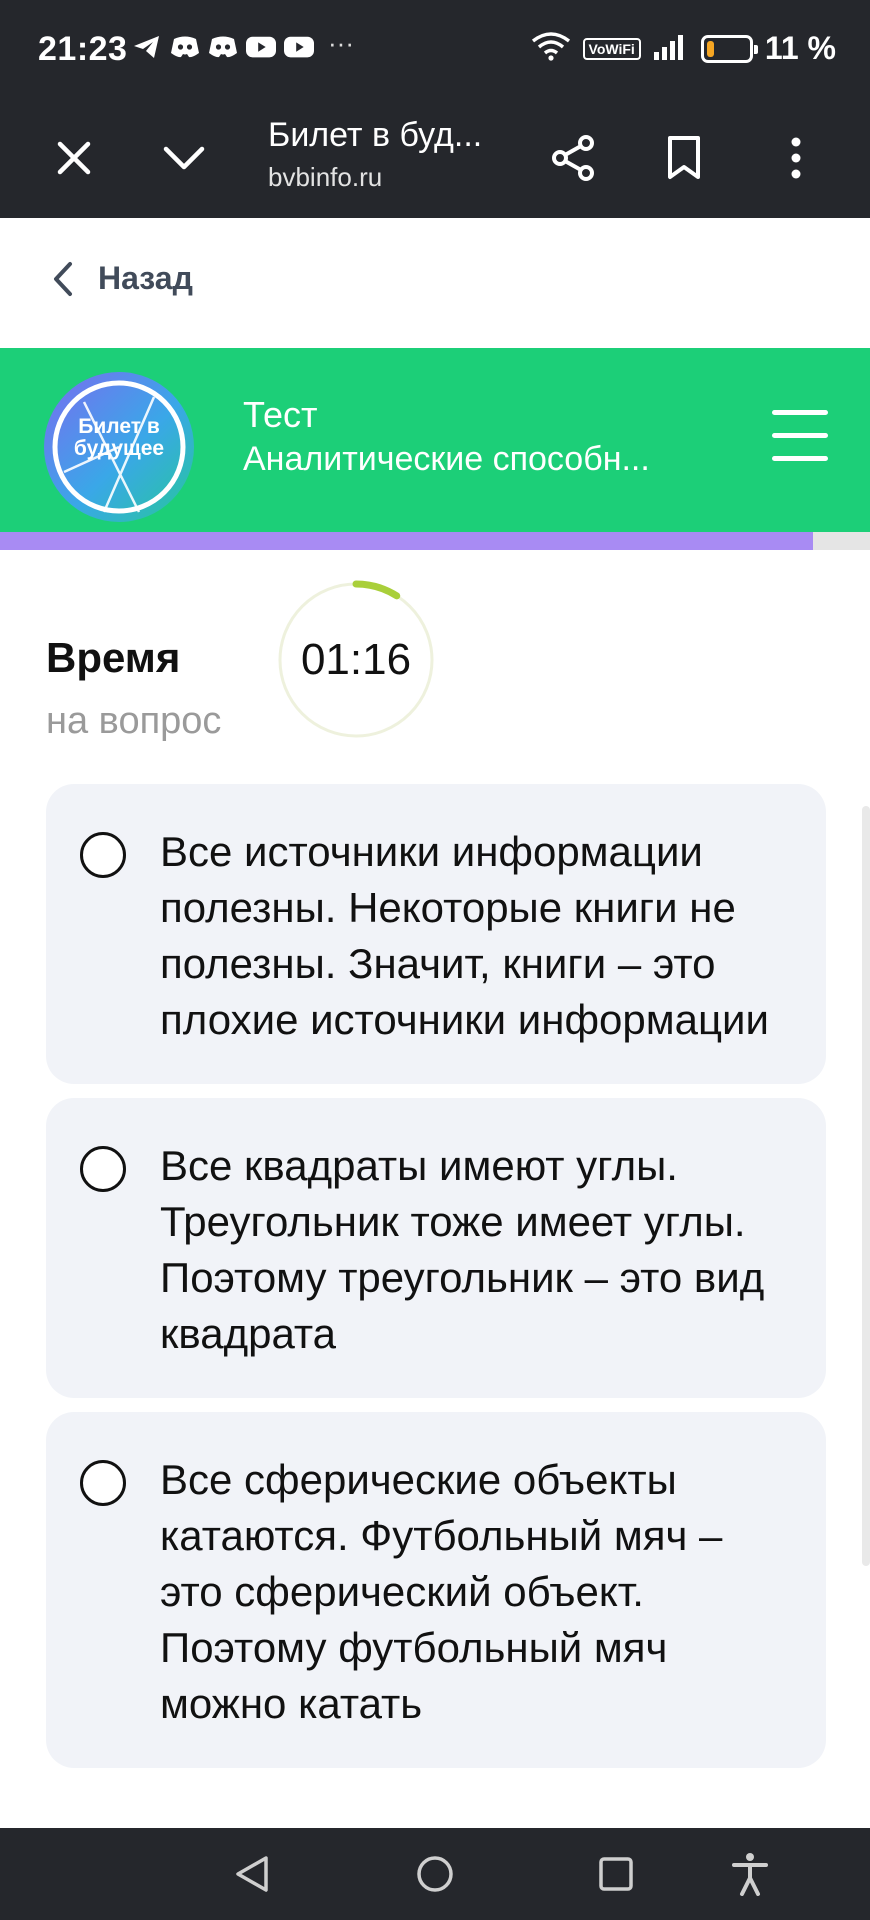 The height and width of the screenshot is (1920, 870). Describe the element at coordinates (729, 48) in the screenshot. I see `battery-icon` at that location.